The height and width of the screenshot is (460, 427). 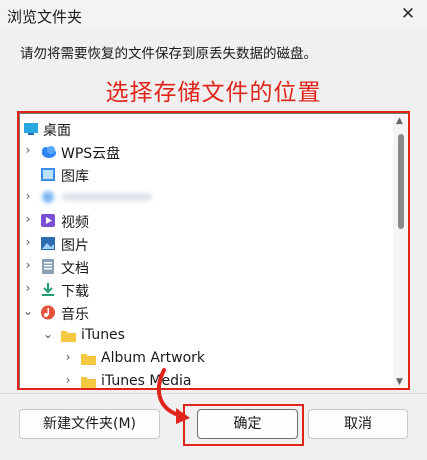 I want to click on pictures-icon, so click(x=48, y=243).